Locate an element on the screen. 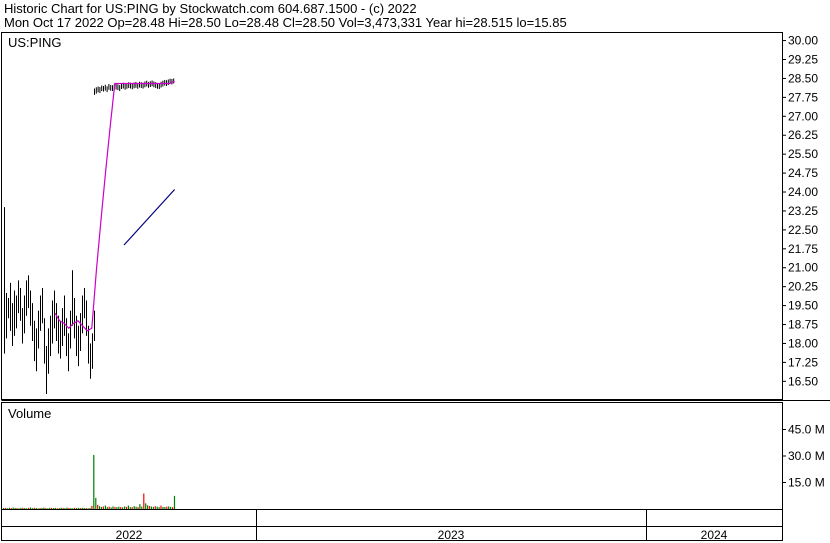  price-tick-label: 21.75 is located at coordinates (803, 249).